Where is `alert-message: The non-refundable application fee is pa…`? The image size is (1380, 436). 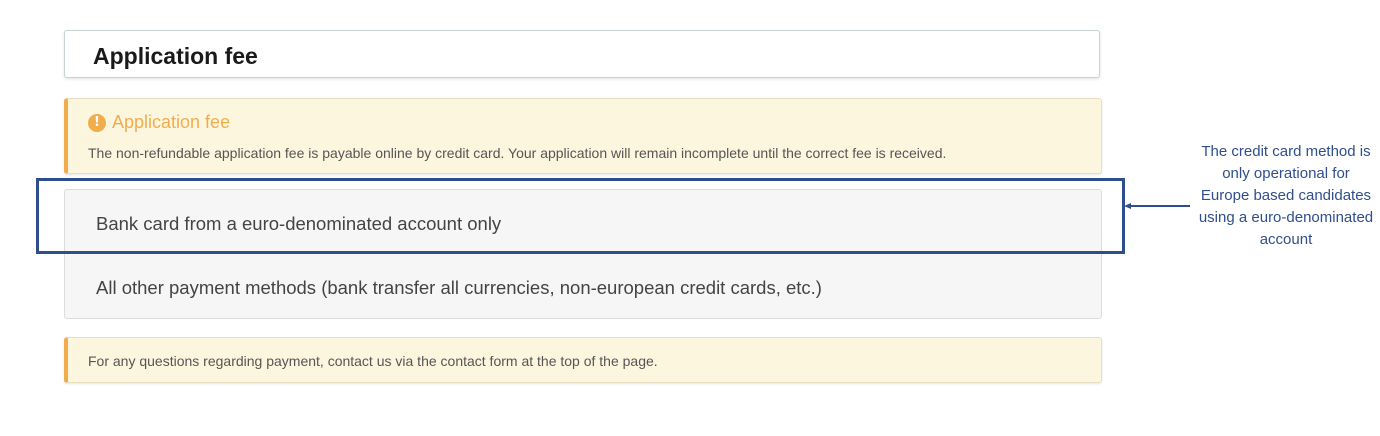
alert-message: The non-refundable application fee is pa… is located at coordinates (517, 153).